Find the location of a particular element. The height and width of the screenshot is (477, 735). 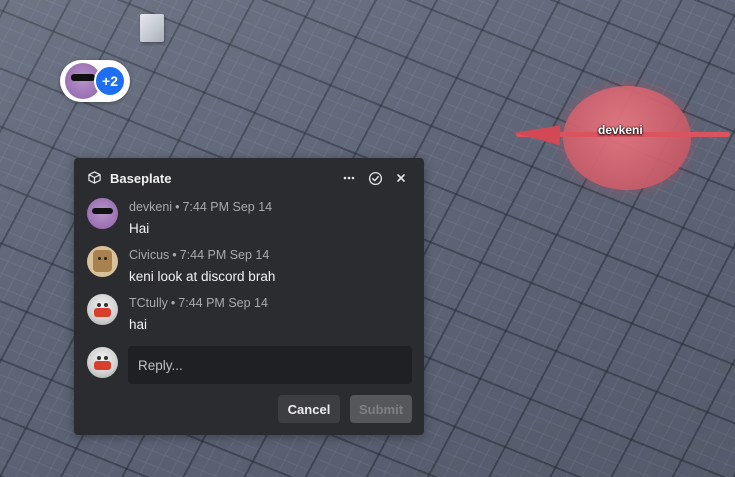

player-name-label: devkeni is located at coordinates (620, 130).